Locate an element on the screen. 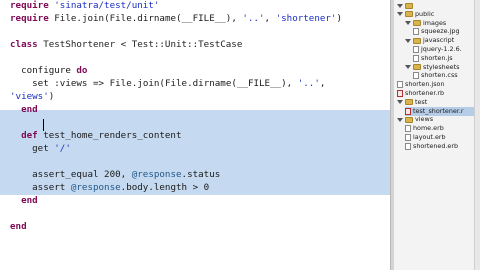  code-token: @response is located at coordinates (156, 174).